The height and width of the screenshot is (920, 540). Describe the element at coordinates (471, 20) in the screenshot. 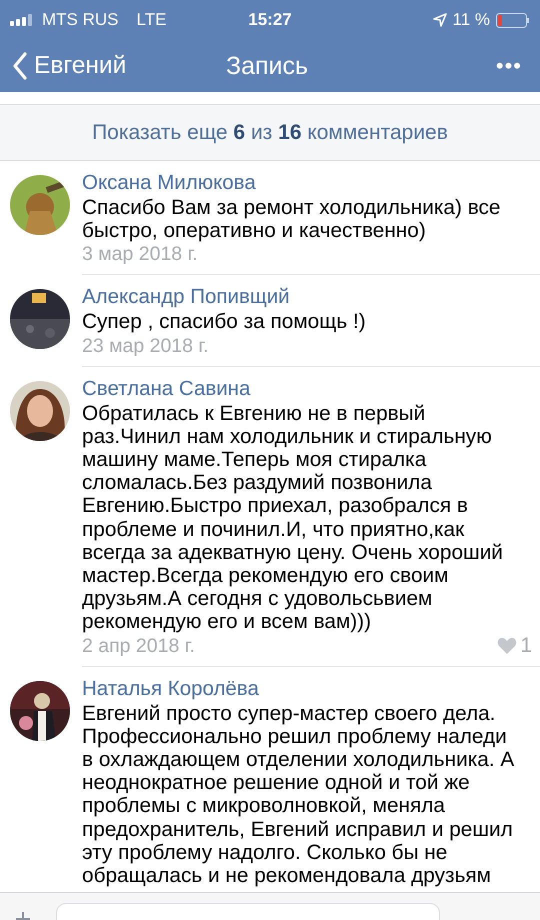

I see `battery-percent: 11 %` at that location.